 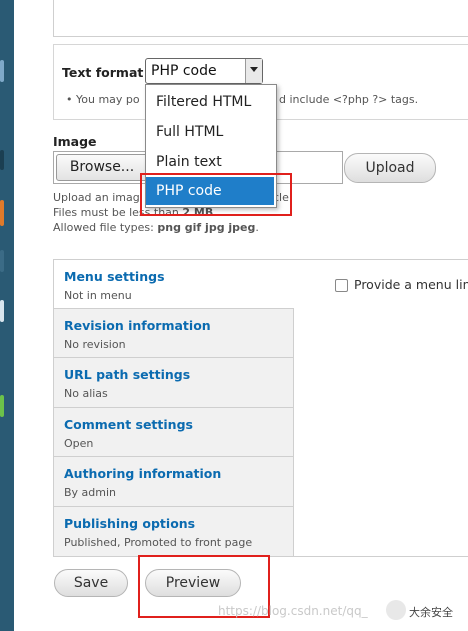 I want to click on provide-menu-link-label: Provide a menu link, so click(x=411, y=284).